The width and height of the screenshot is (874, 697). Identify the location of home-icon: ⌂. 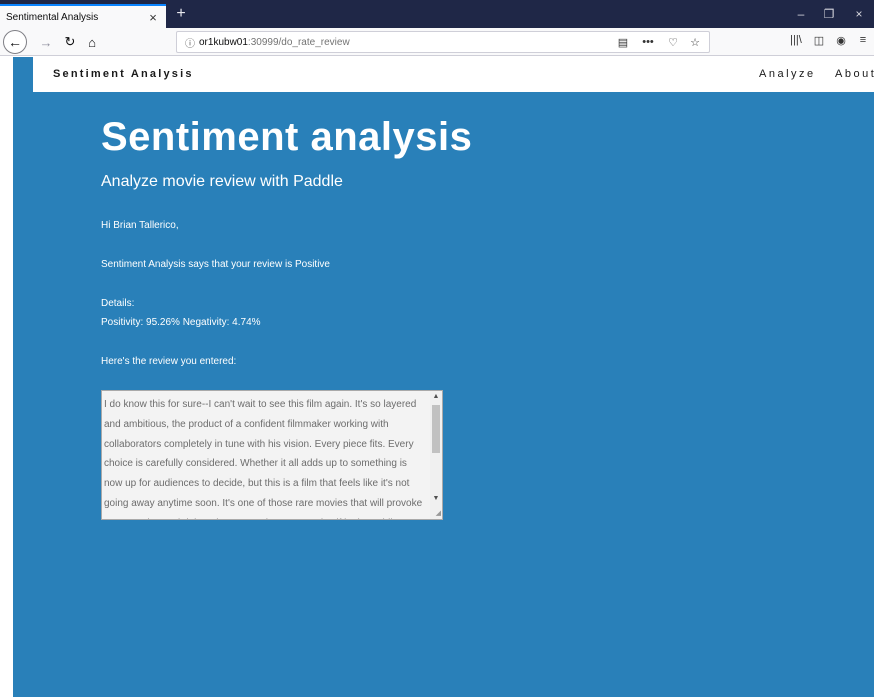
(92, 42).